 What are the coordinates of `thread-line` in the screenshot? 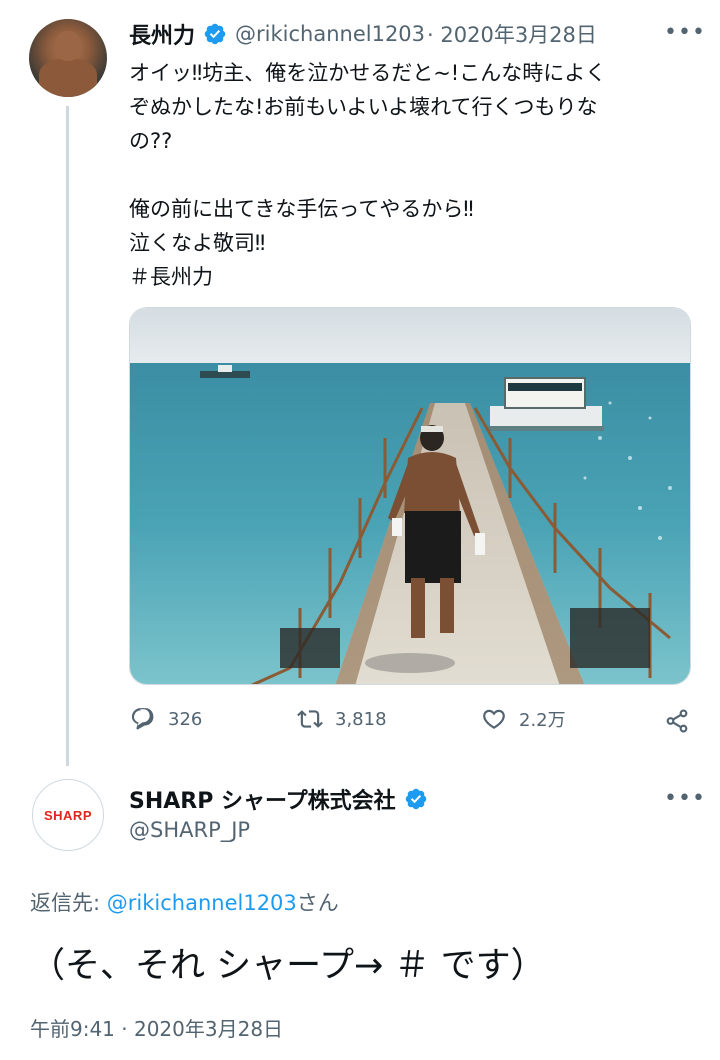 It's located at (67, 436).